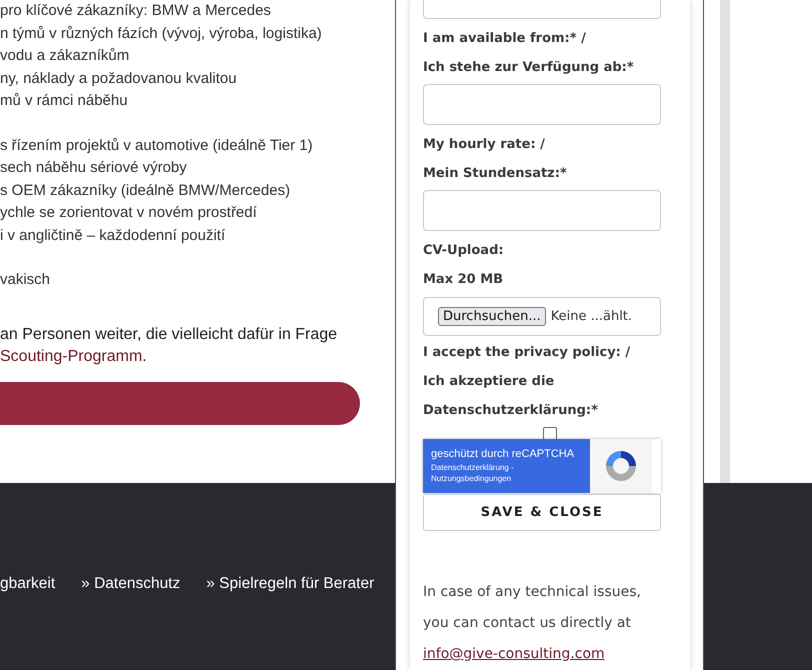 The height and width of the screenshot is (670, 812). I want to click on scouting-link: Scouting-Programm, so click(71, 356).